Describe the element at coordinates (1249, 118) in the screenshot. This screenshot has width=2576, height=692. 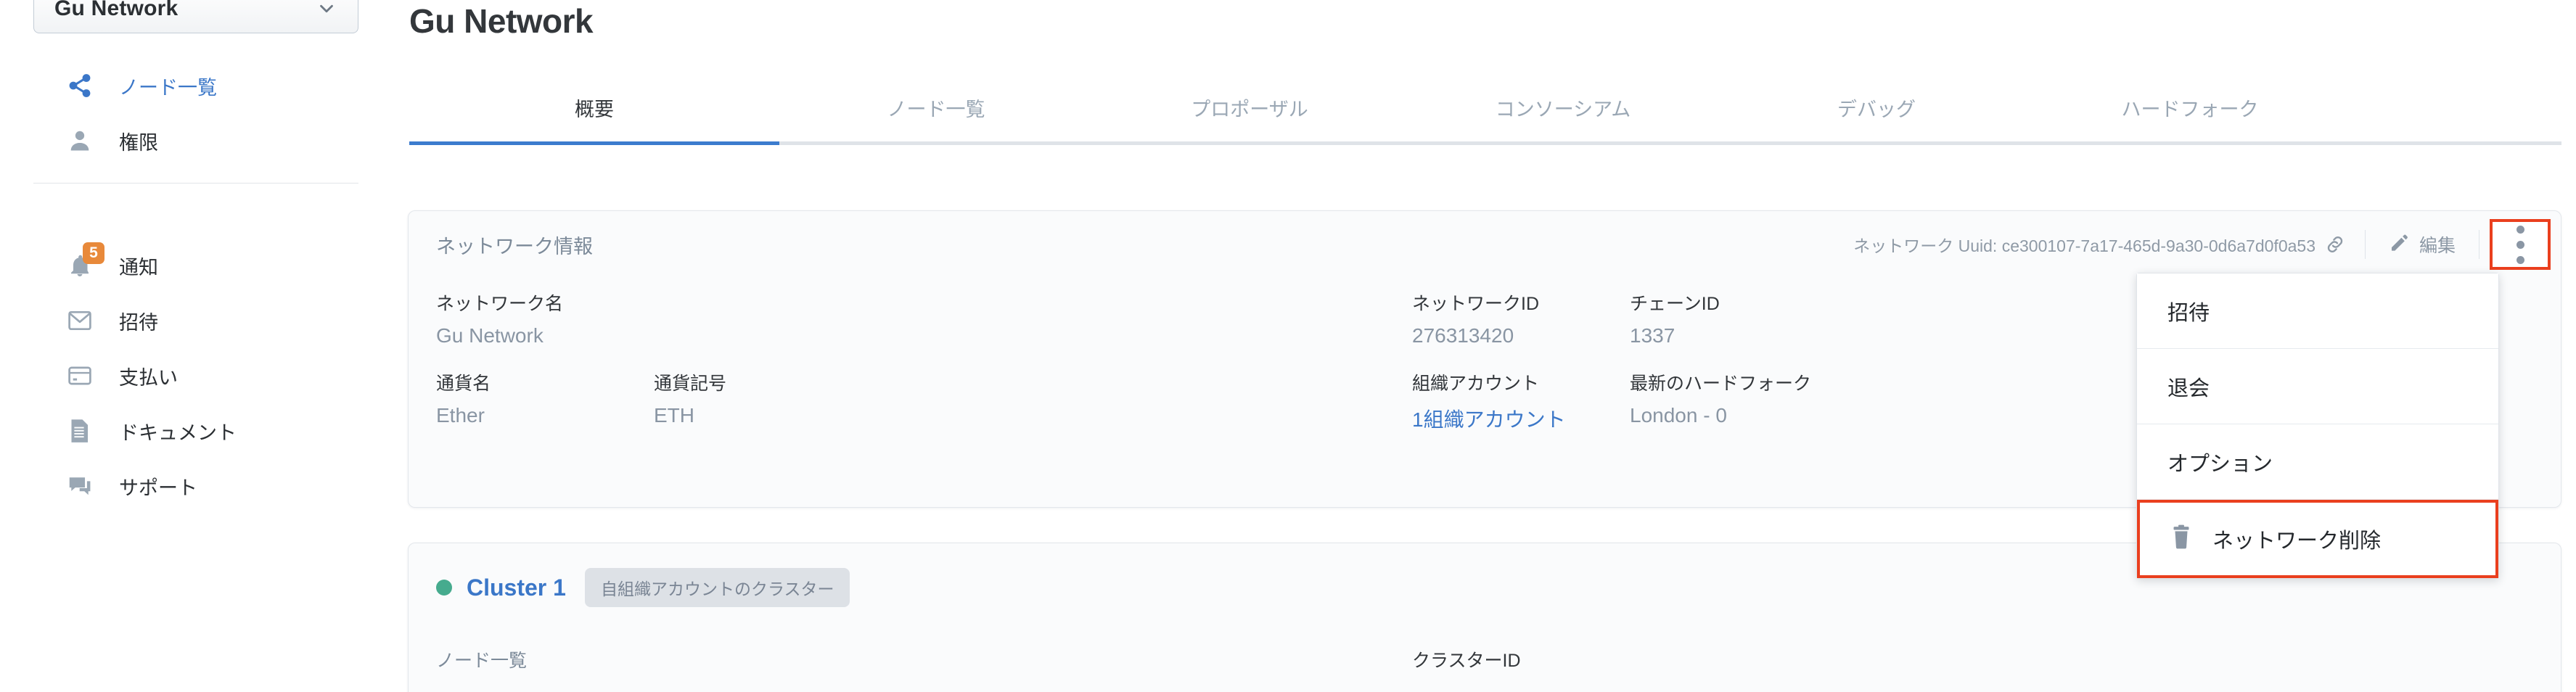
I see `tab-proposals: プロポーザル` at that location.